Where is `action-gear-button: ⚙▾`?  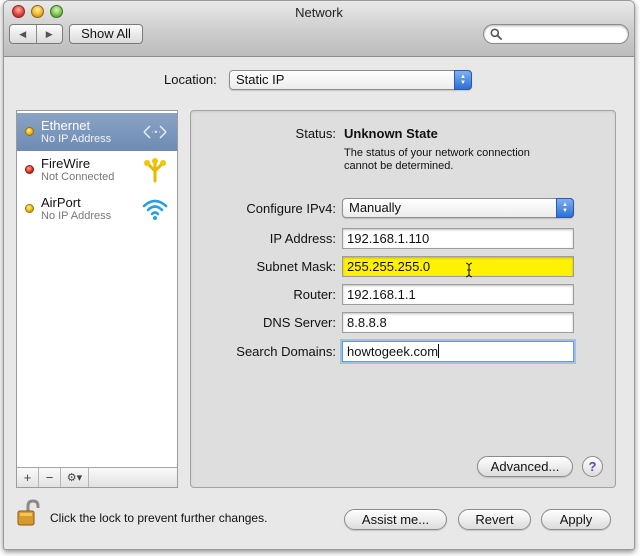
action-gear-button: ⚙▾ is located at coordinates (75, 477).